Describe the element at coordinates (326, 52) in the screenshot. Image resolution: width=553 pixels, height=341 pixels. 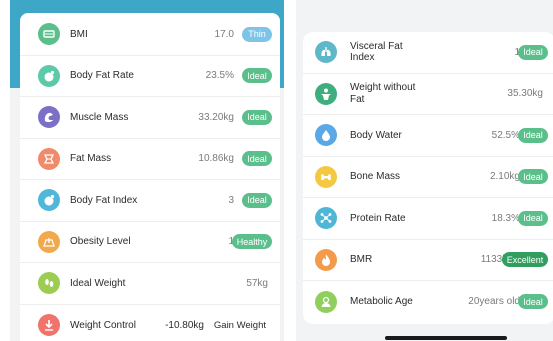
I see `lungs-icon` at that location.